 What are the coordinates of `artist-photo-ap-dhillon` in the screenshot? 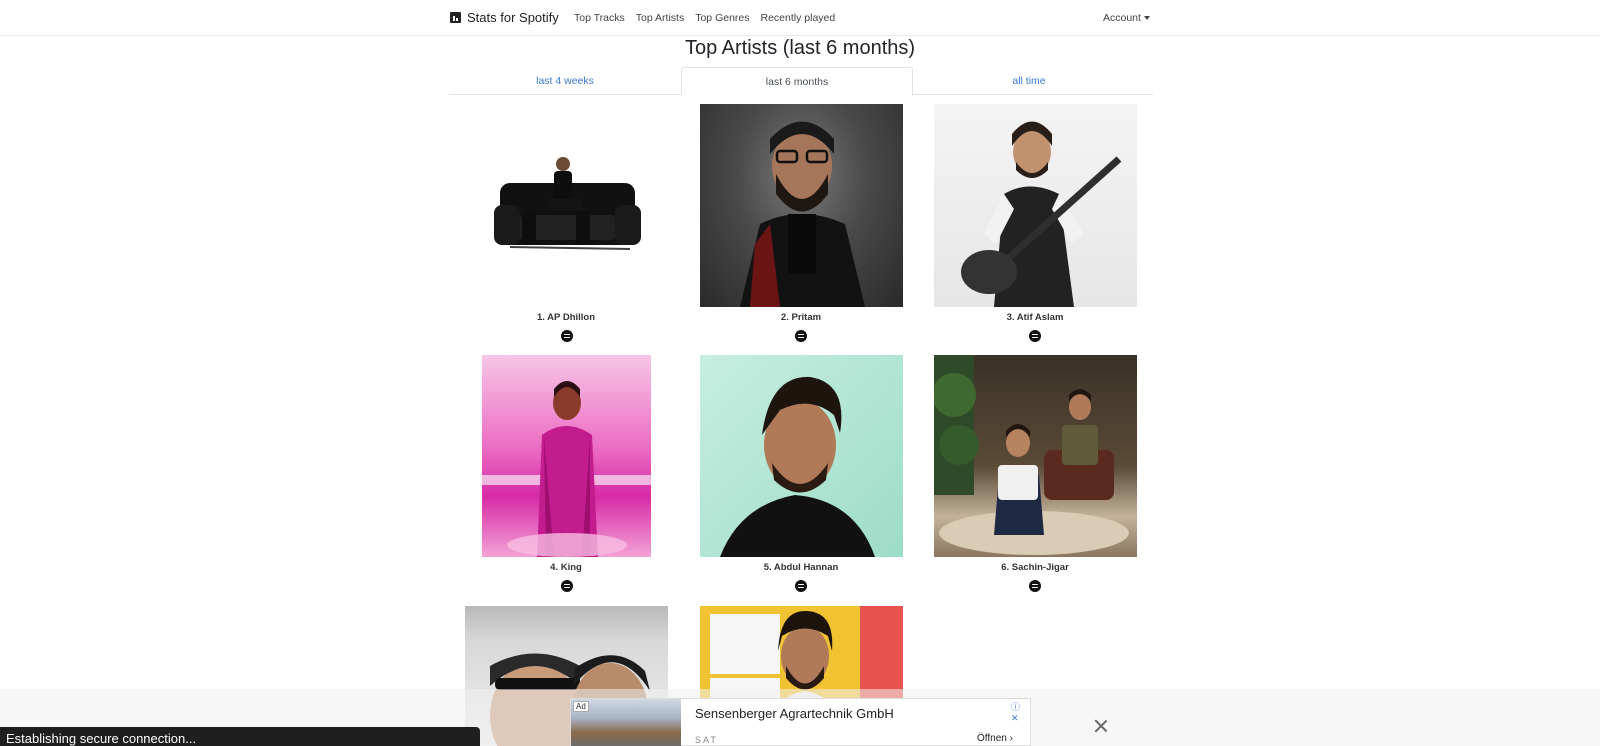 It's located at (567, 211).